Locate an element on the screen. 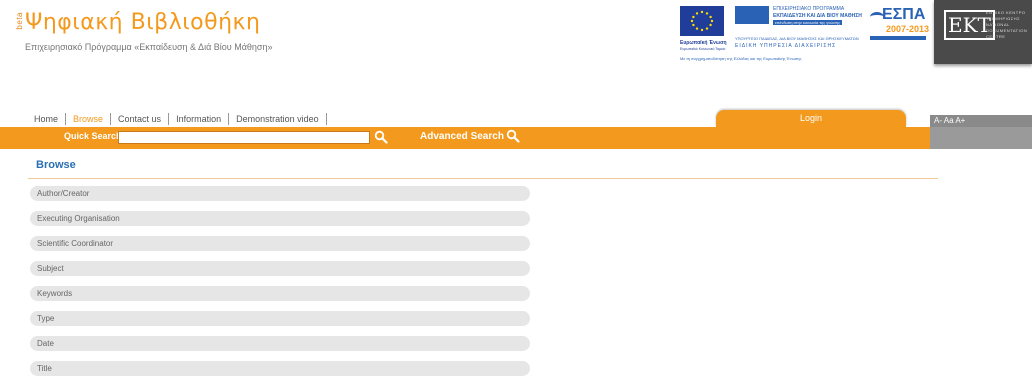 This screenshot has width=1032, height=379. browse-item-subject: Subject is located at coordinates (280, 268).